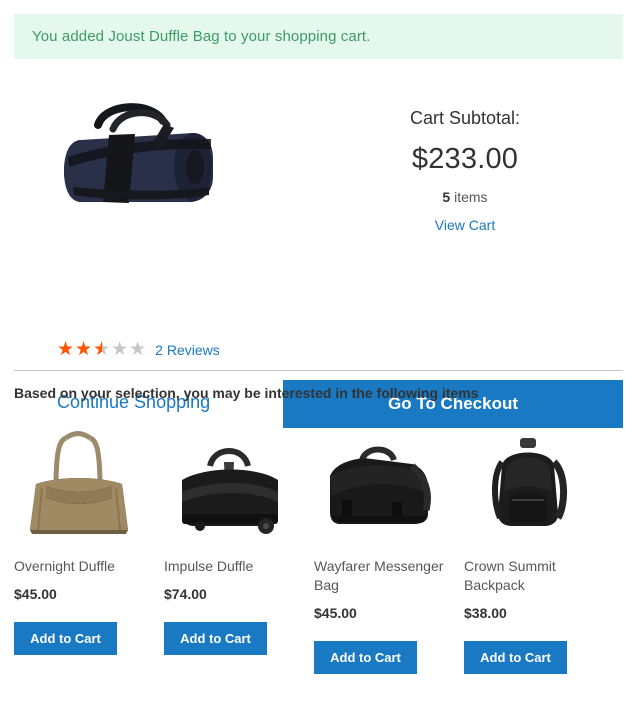  I want to click on crosssell-product-item: Overnight Duffle $45.00 Add to Cart, so click(89, 535).